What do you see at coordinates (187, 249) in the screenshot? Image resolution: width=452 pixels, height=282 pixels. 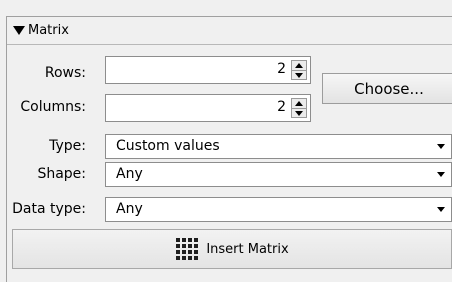 I see `matrix-grid-icon` at bounding box center [187, 249].